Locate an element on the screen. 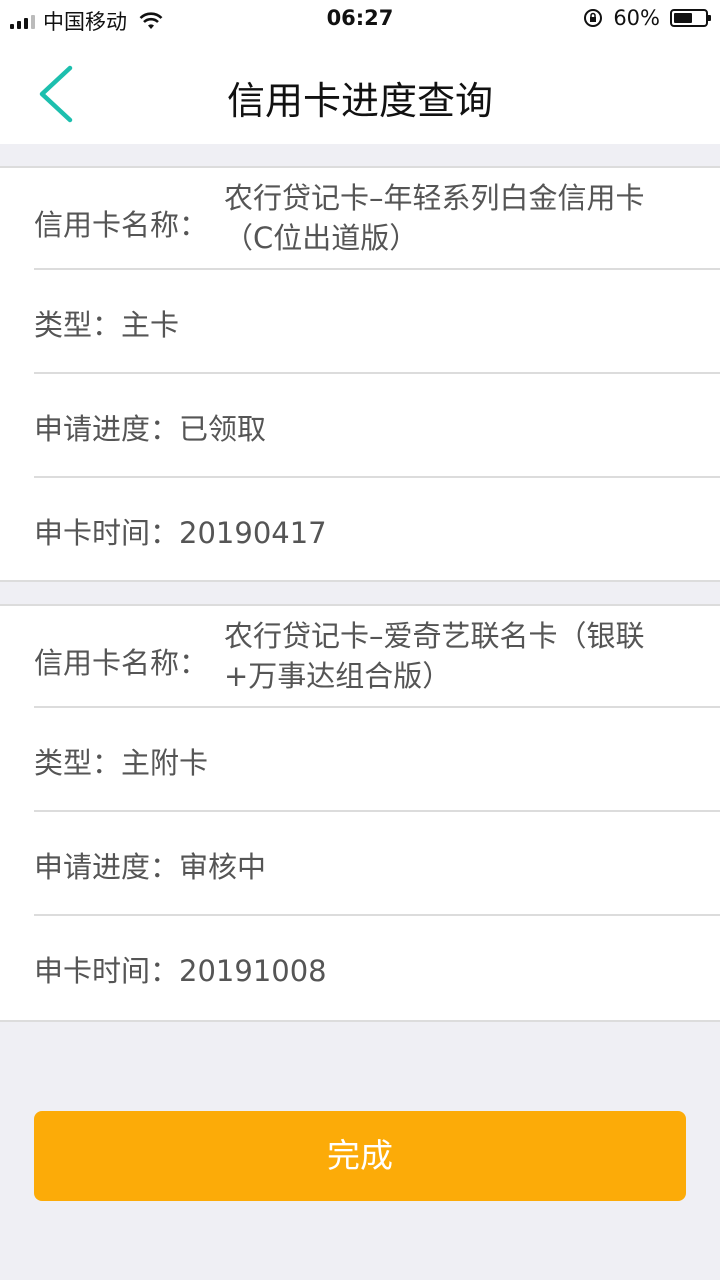 The width and height of the screenshot is (720, 1280). rotation-lock-icon is located at coordinates (593, 18).